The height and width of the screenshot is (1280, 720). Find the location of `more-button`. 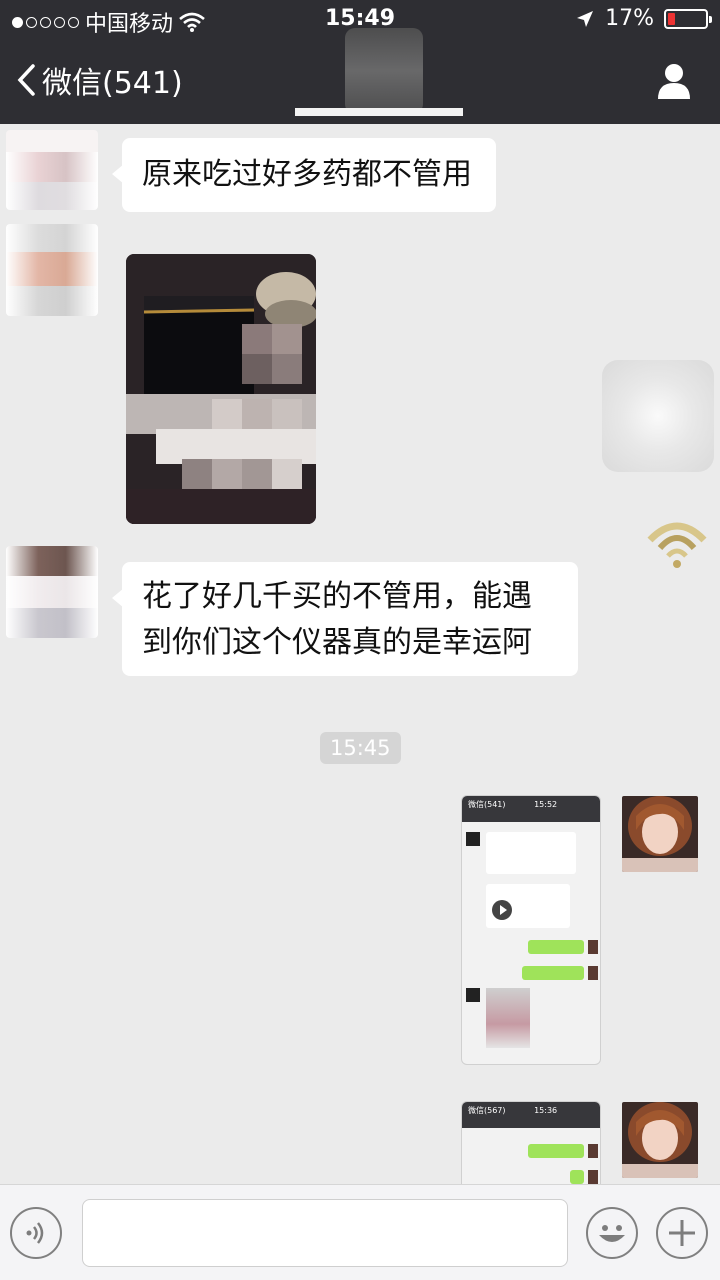

more-button is located at coordinates (682, 1233).